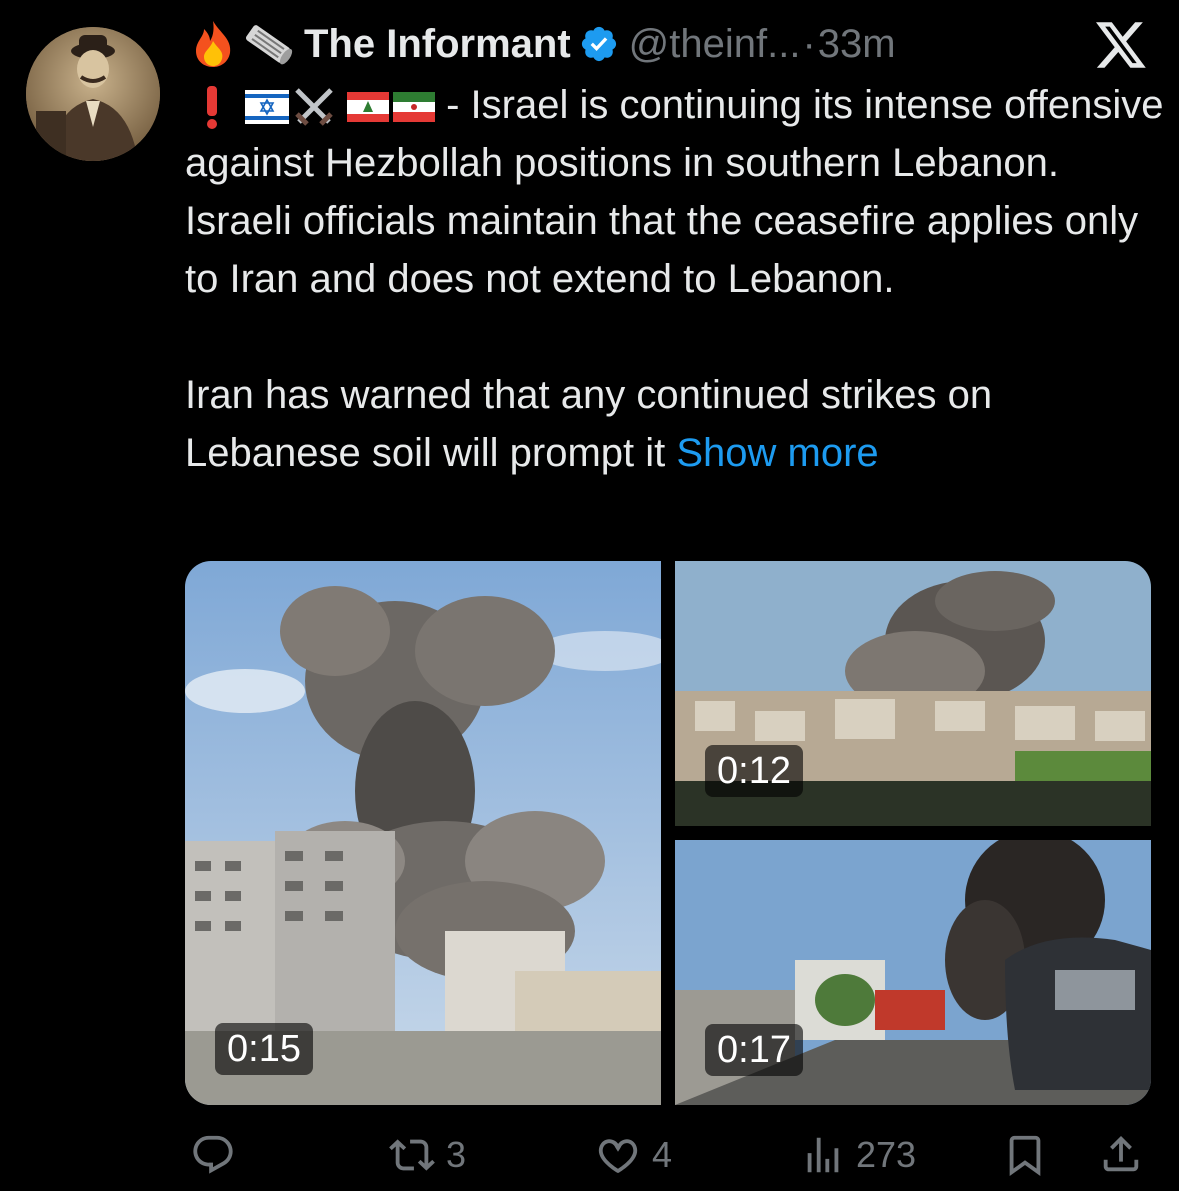  What do you see at coordinates (212, 108) in the screenshot?
I see `exclamation-emoji-icon` at bounding box center [212, 108].